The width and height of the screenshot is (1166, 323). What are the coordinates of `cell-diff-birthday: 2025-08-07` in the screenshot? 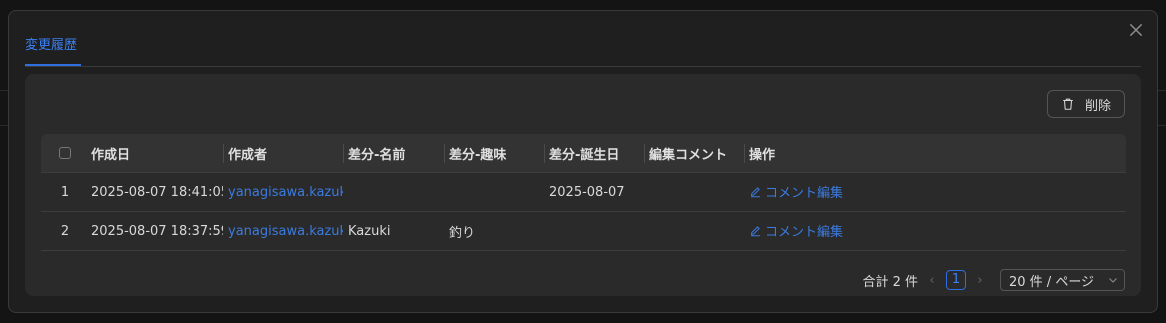 It's located at (587, 192).